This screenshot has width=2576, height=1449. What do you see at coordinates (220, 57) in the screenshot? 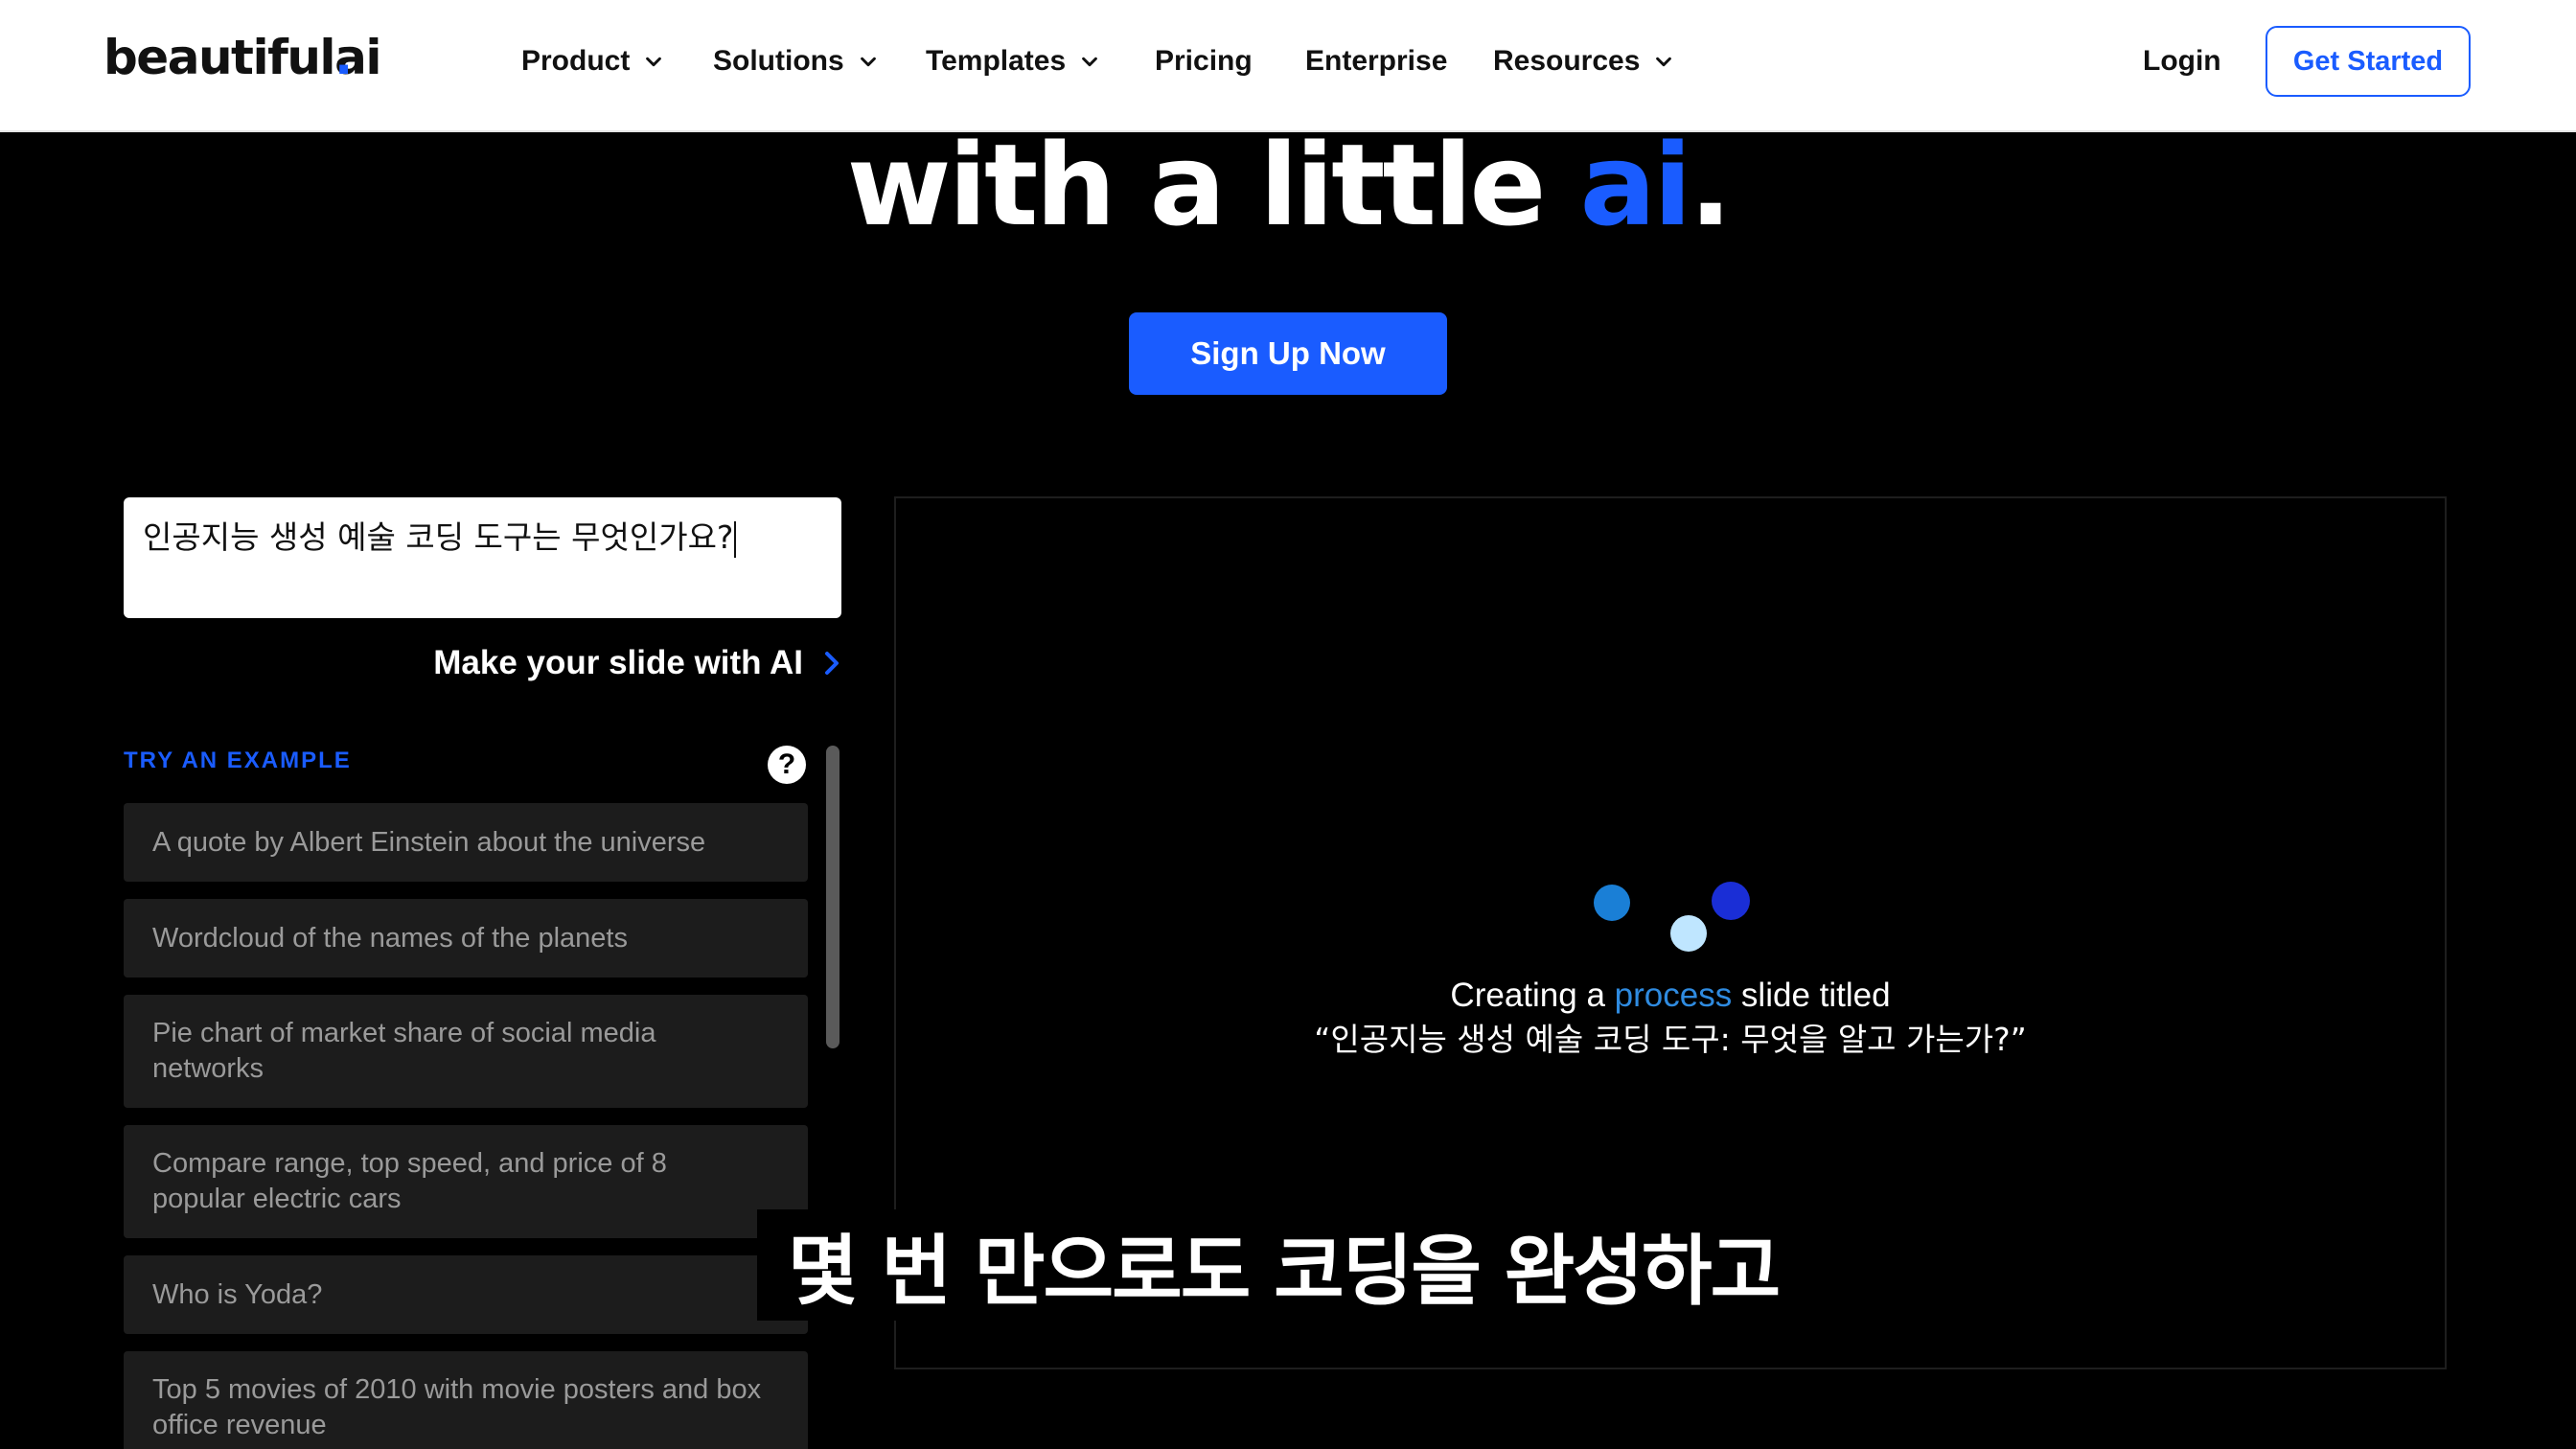
I see `logo-main: beautiful` at bounding box center [220, 57].